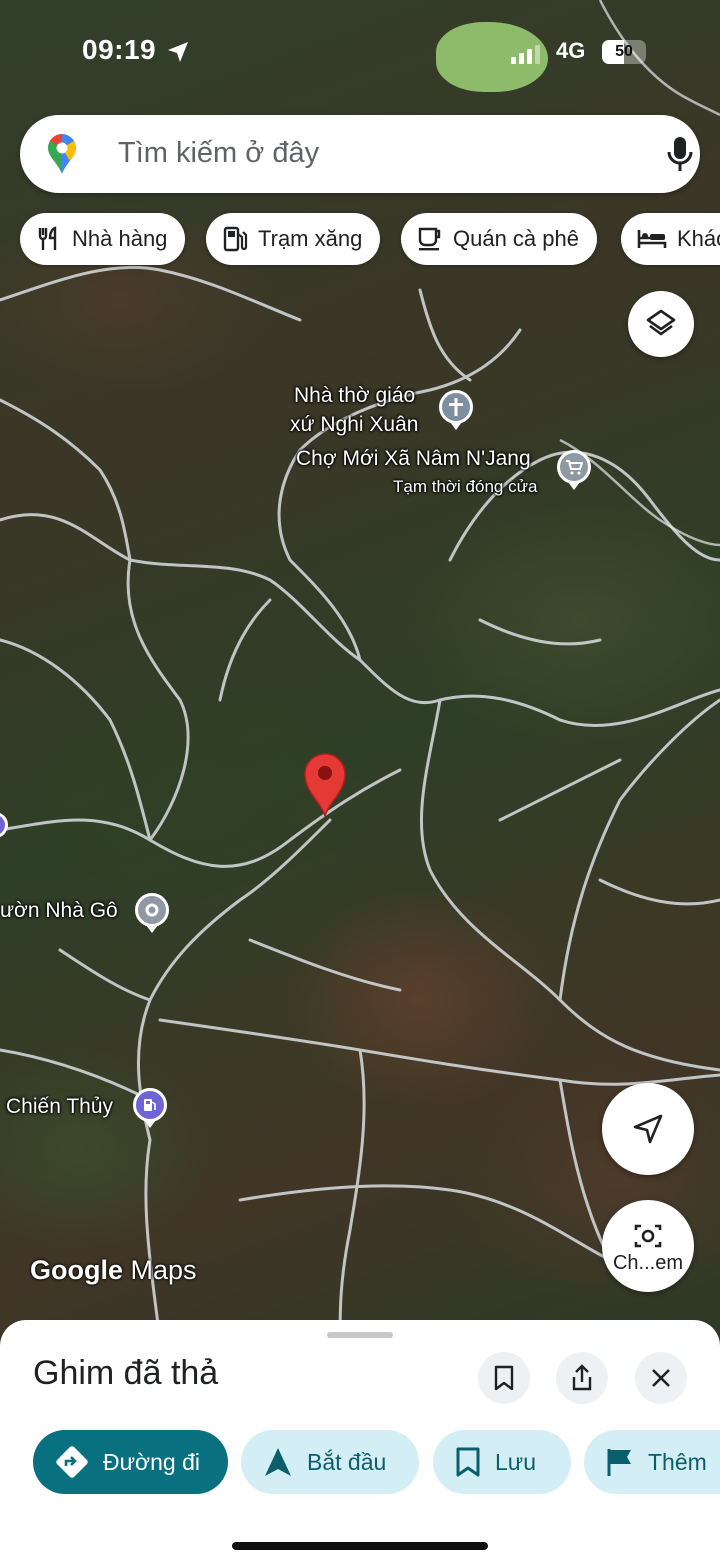 Image resolution: width=720 pixels, height=1564 pixels. I want to click on location-arrow-icon, so click(178, 52).